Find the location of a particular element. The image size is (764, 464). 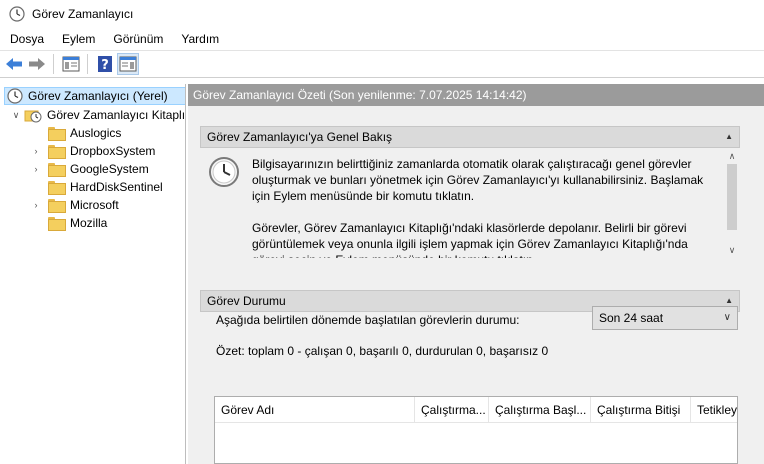

column-triggered-by: Tetikley is located at coordinates (714, 410).